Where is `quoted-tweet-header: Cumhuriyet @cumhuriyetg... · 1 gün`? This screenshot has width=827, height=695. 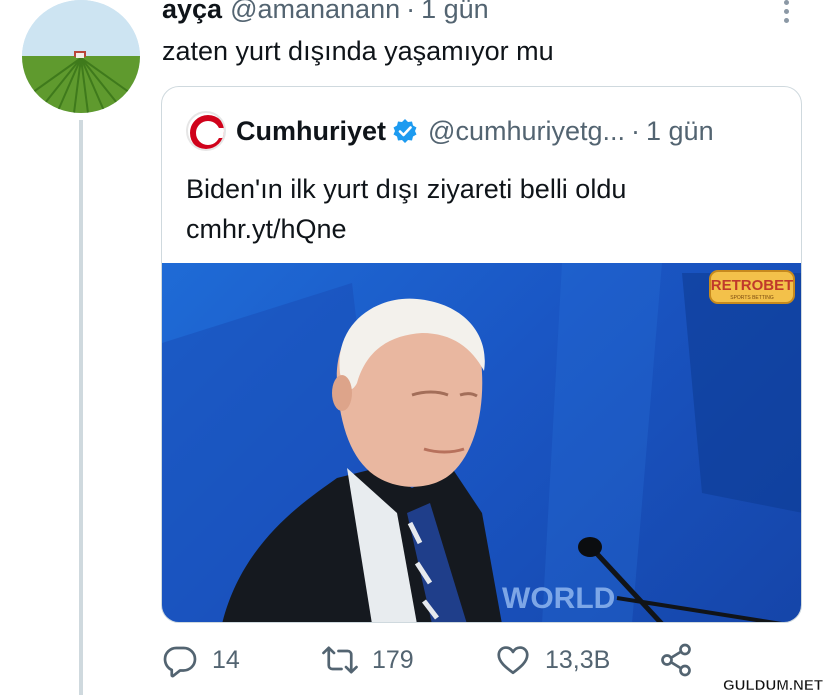 quoted-tweet-header: Cumhuriyet @cumhuriyetg... · 1 gün is located at coordinates (450, 131).